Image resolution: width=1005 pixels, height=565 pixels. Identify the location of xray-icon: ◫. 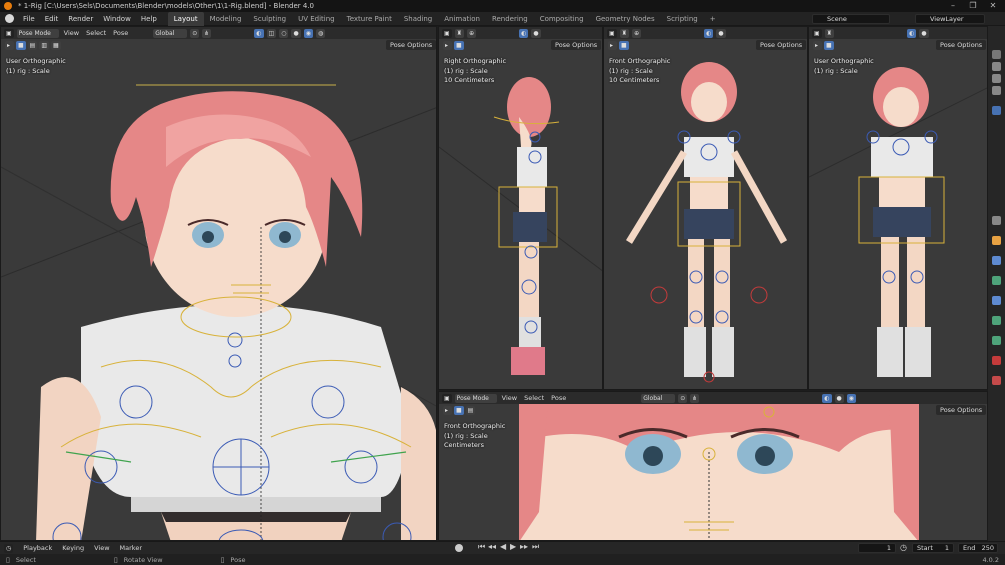
(271, 33).